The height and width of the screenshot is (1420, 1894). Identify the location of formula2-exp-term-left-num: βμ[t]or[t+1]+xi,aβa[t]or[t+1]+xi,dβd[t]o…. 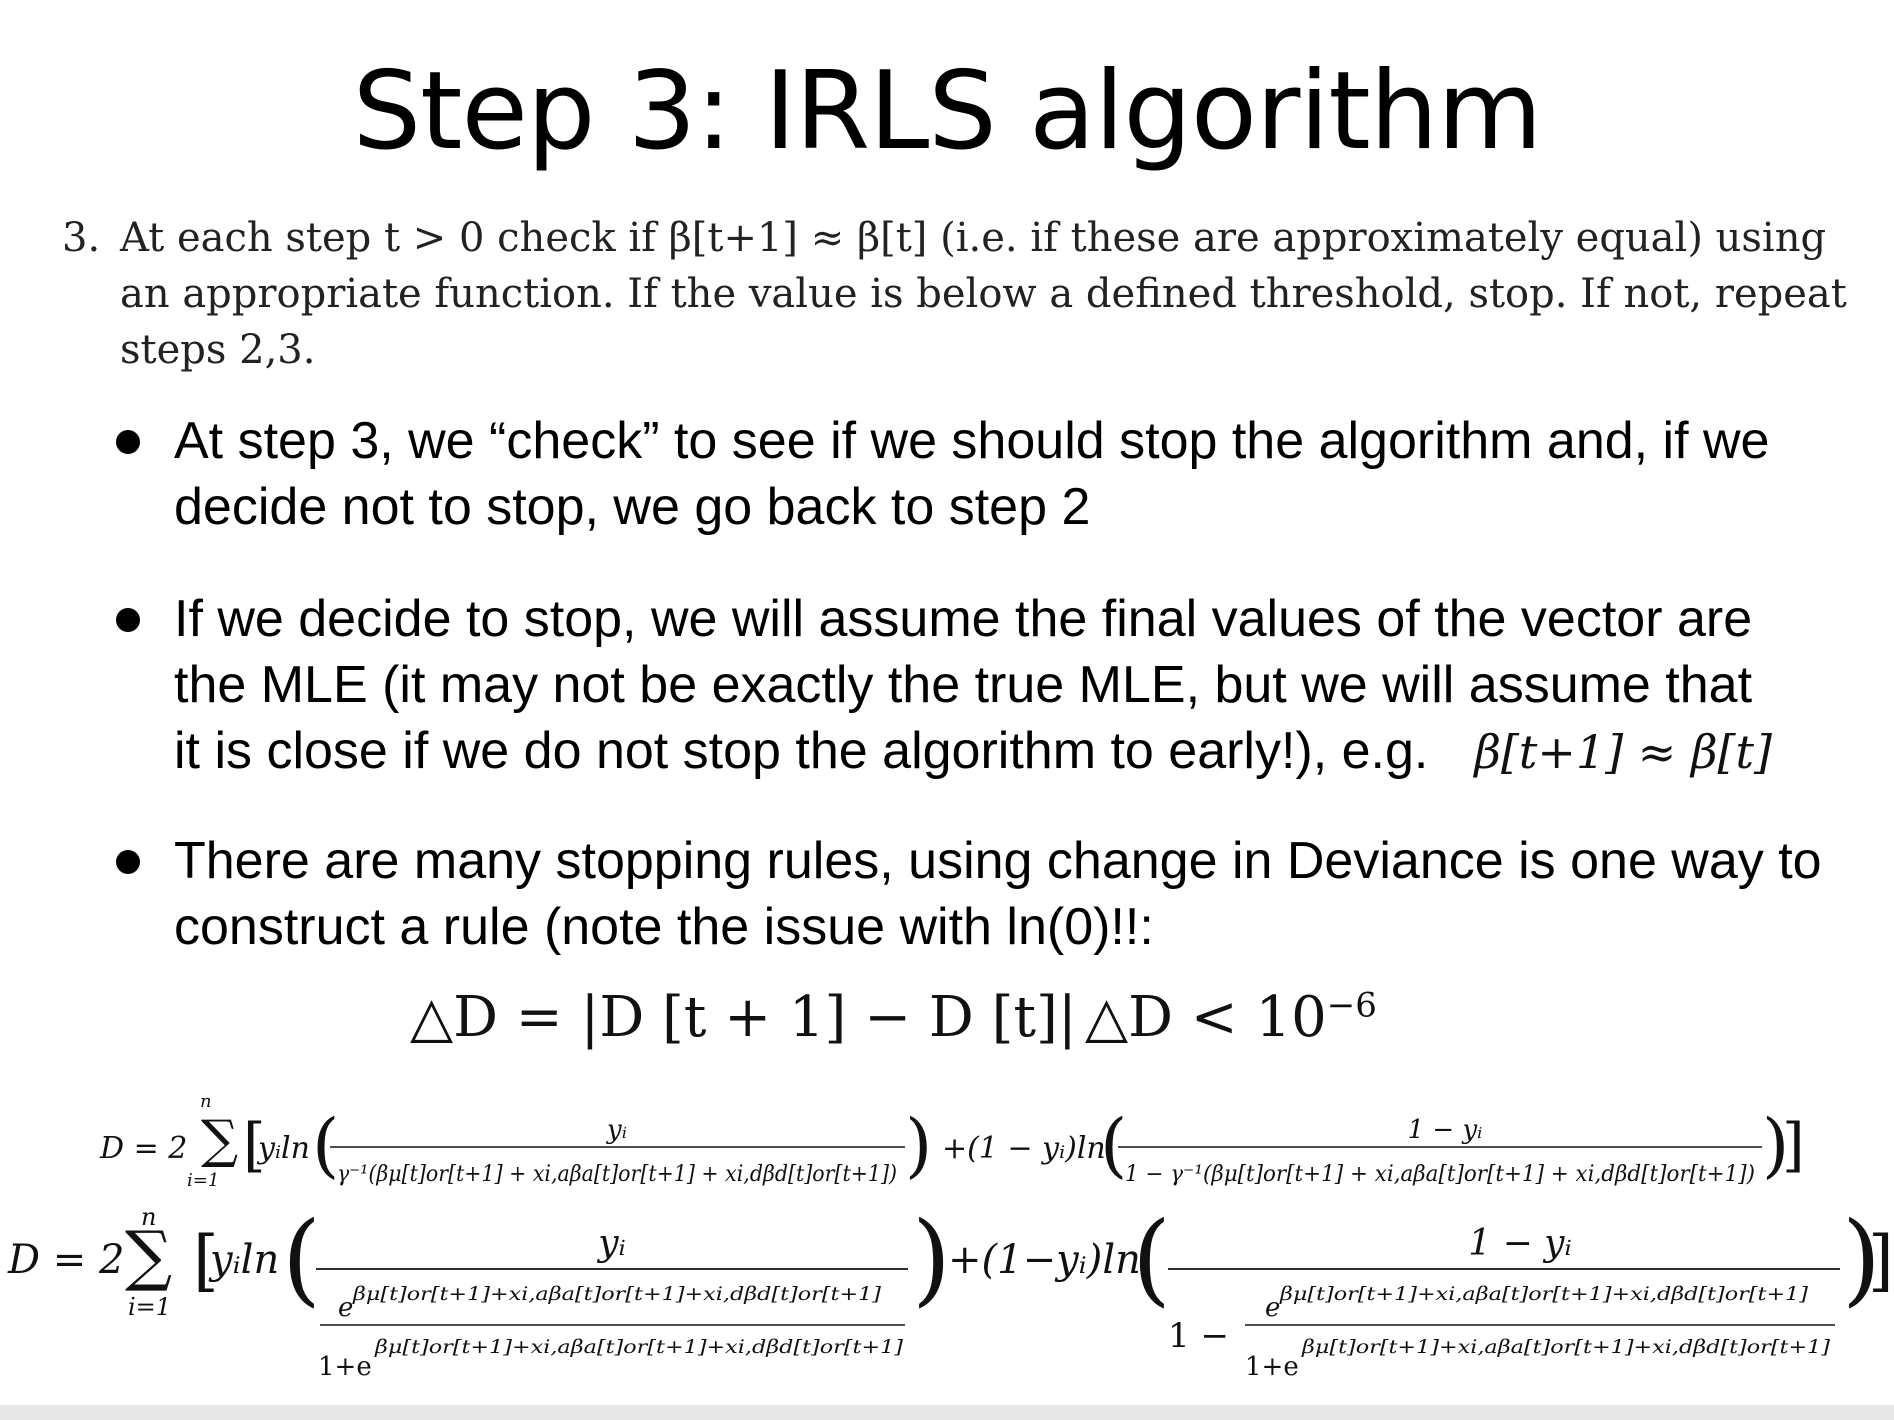
(617, 1294).